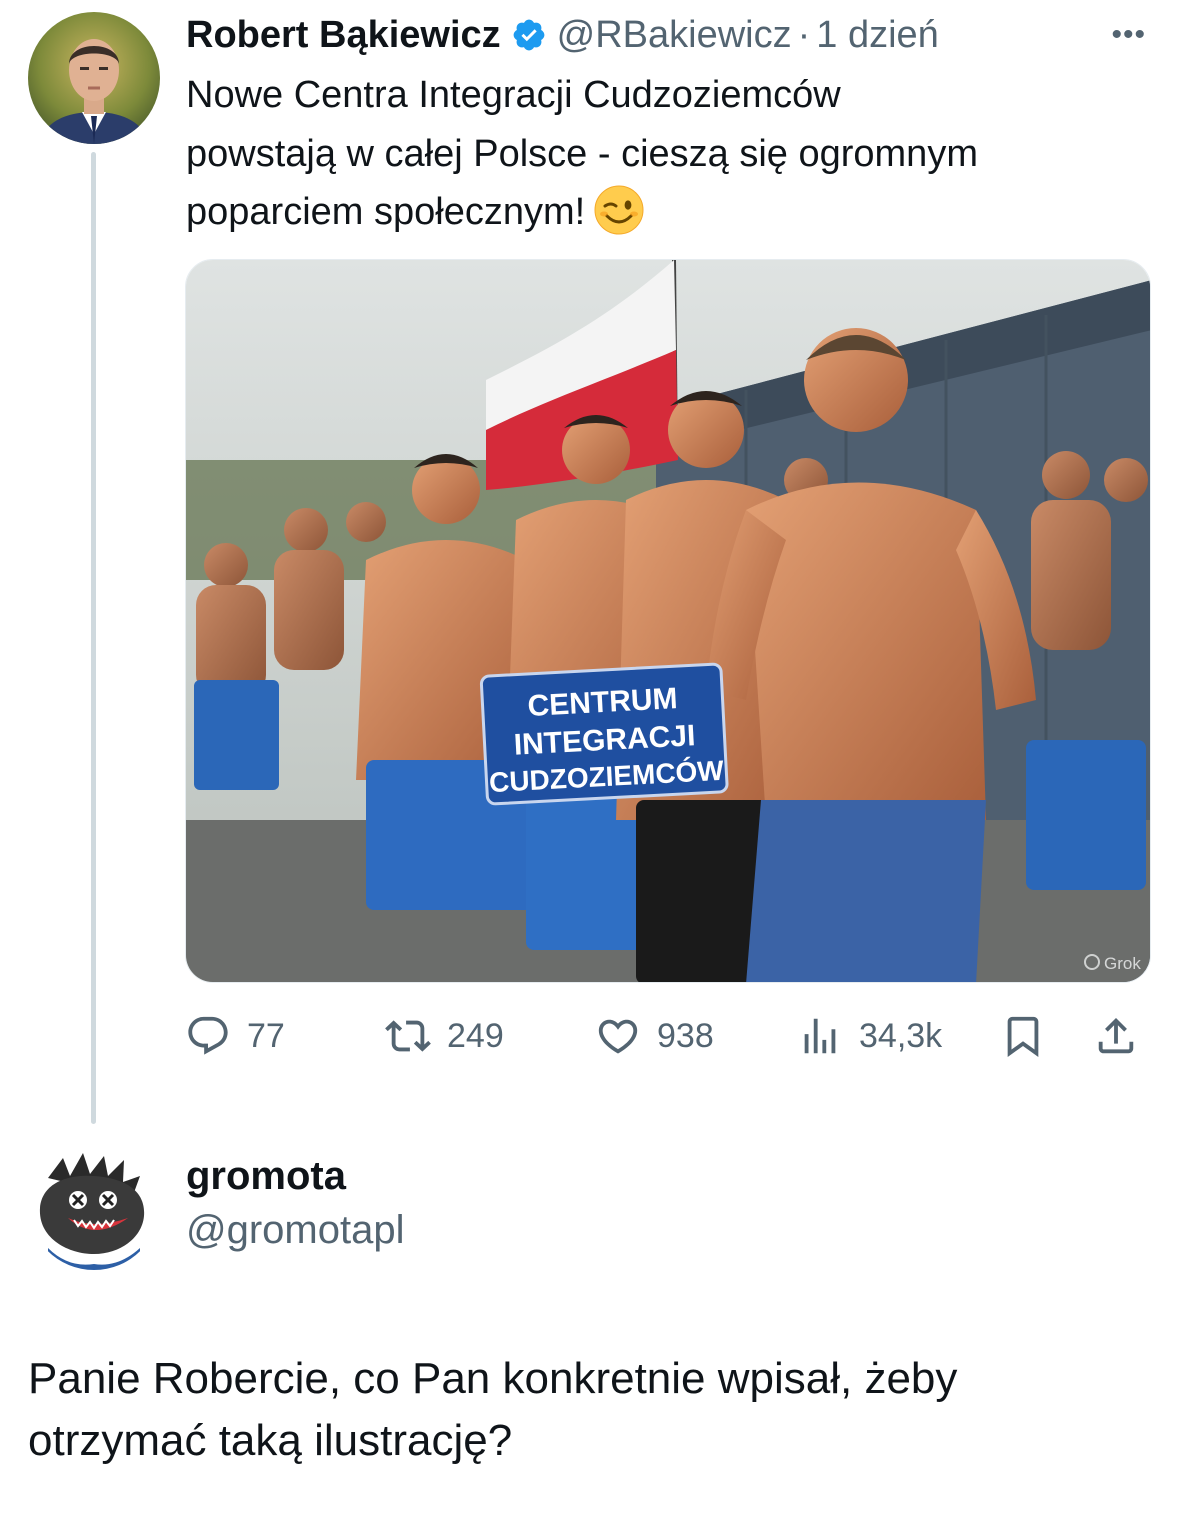  I want to click on views-button: 34,3k, so click(869, 1036).